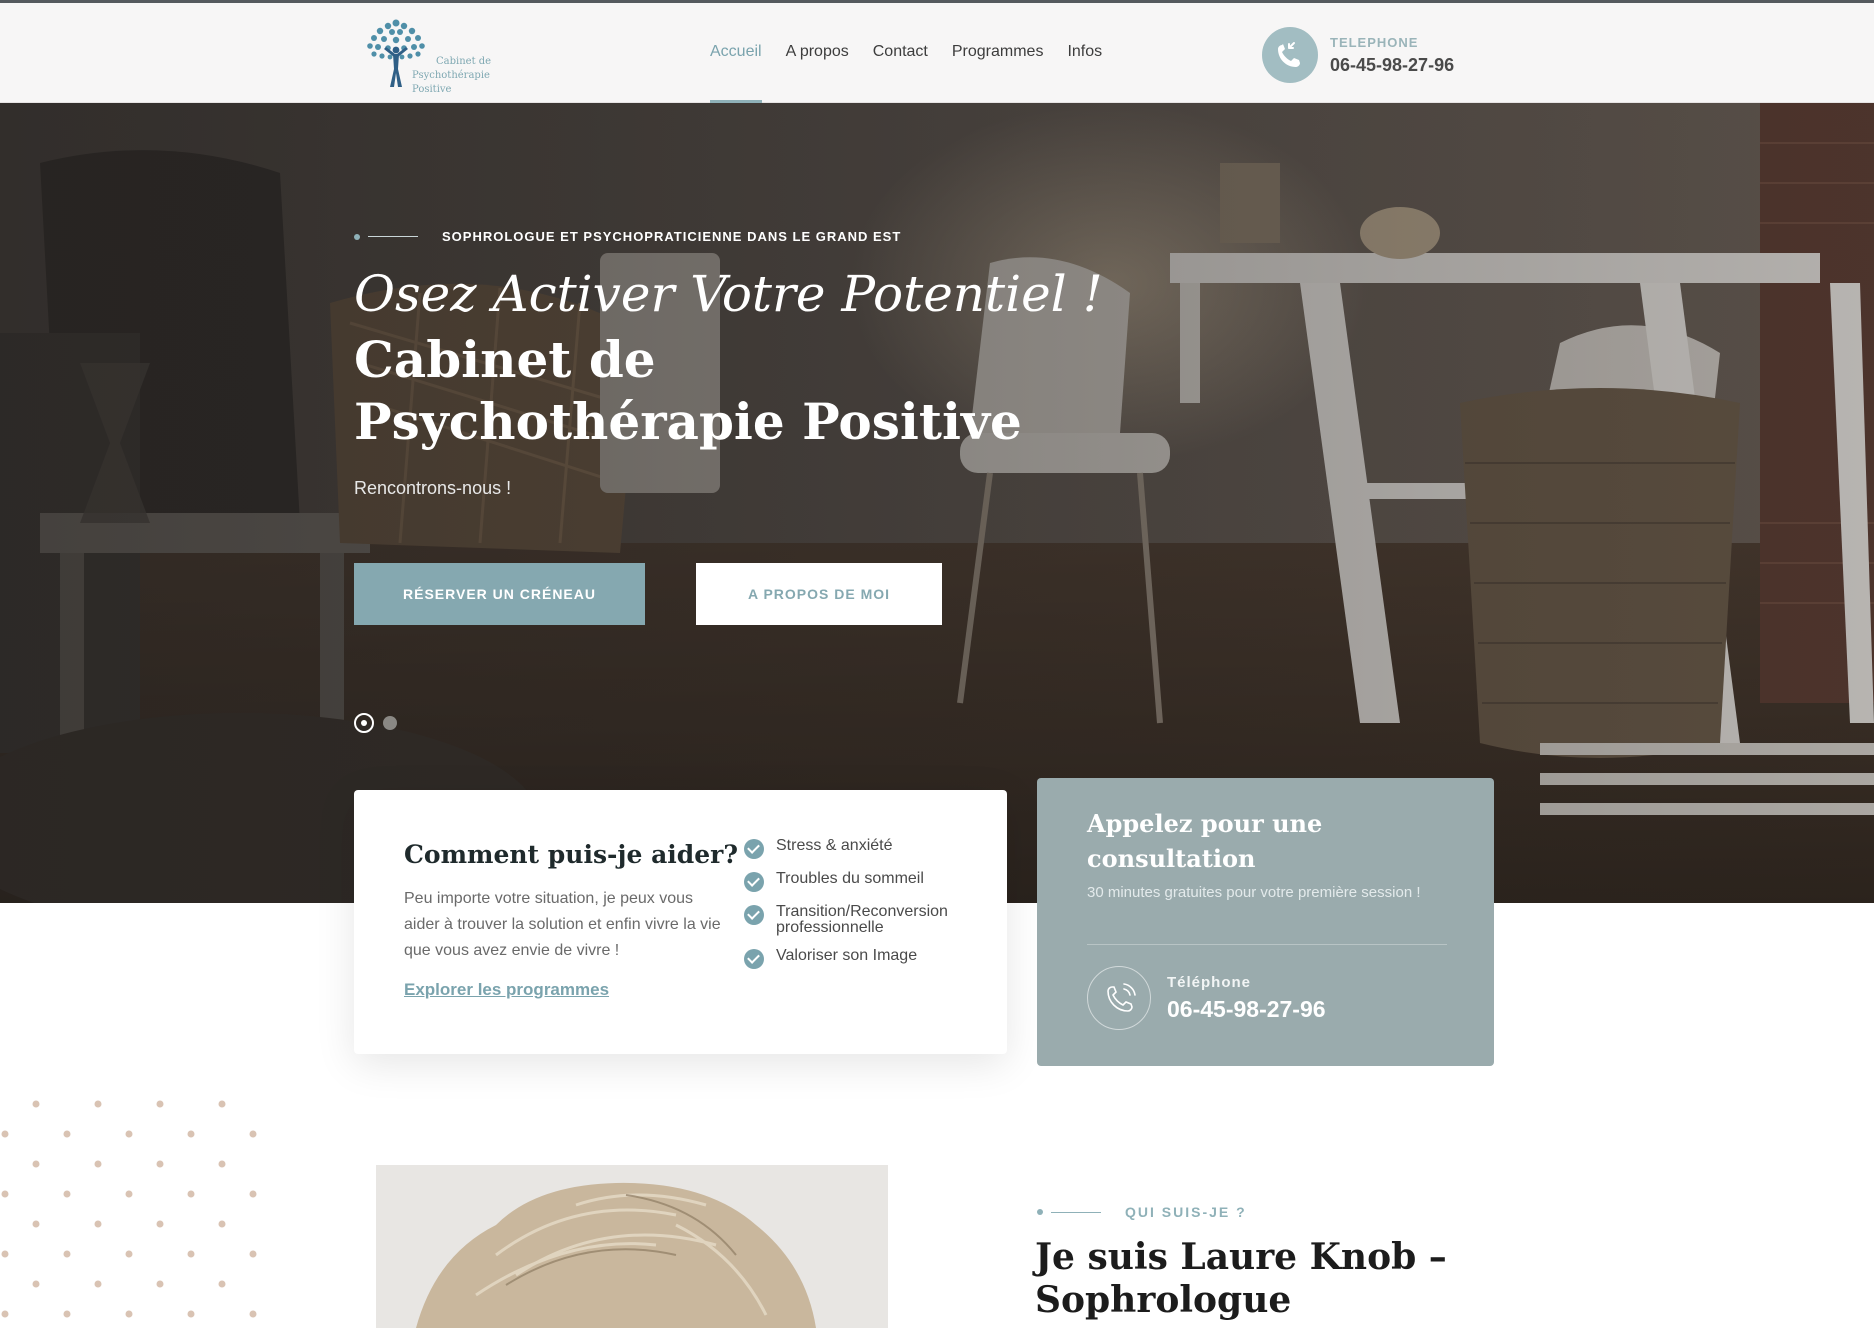 The image size is (1874, 1328). I want to click on call-card-divider, so click(1267, 944).